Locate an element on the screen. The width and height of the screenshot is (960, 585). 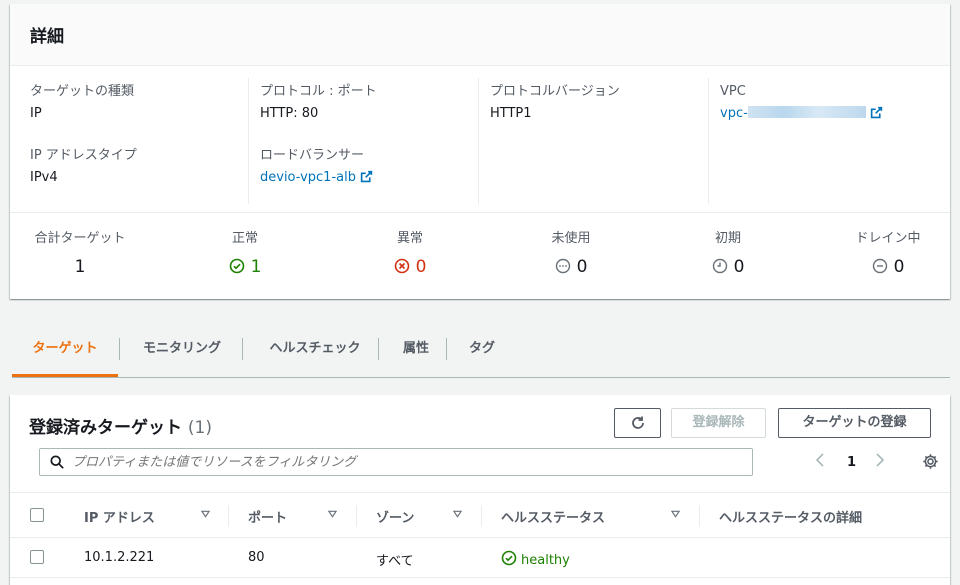
tab-tags: タグ is located at coordinates (482, 350).